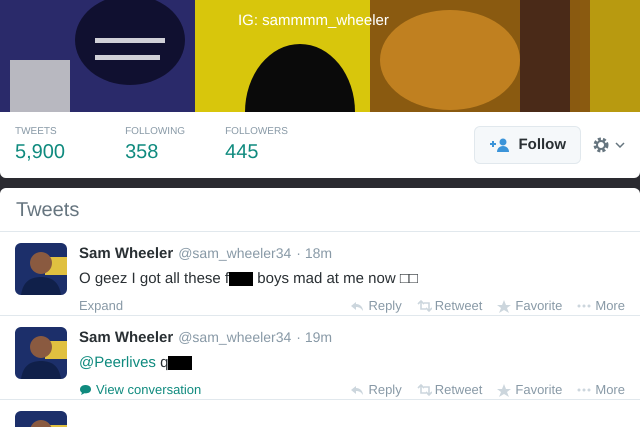  I want to click on mention-link: @Peerlives, so click(117, 363).